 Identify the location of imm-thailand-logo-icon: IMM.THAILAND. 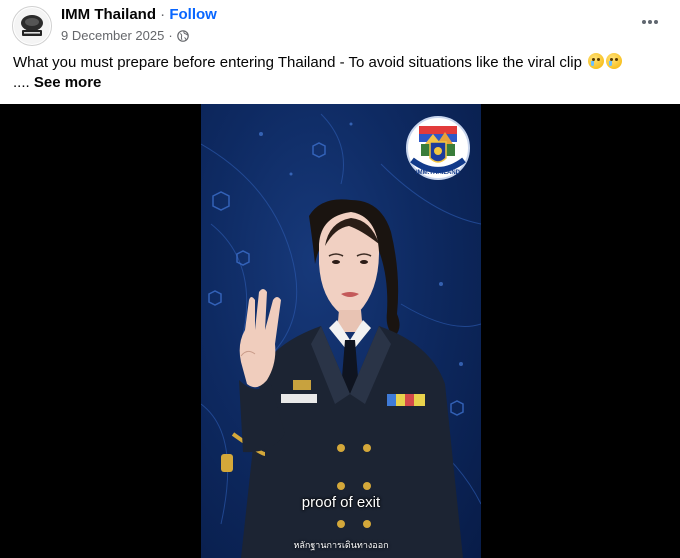
(438, 148).